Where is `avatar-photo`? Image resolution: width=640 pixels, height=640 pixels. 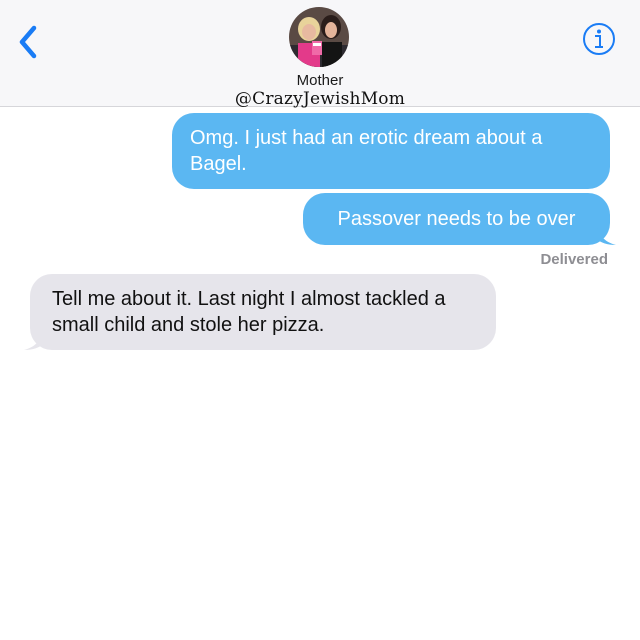 avatar-photo is located at coordinates (319, 37).